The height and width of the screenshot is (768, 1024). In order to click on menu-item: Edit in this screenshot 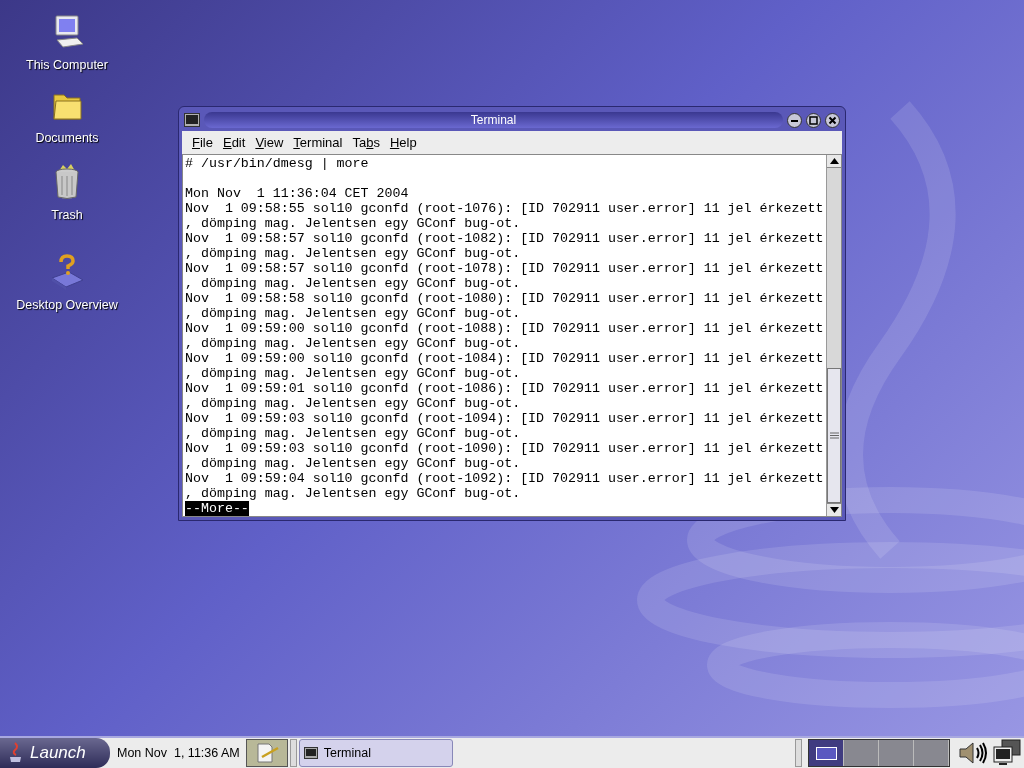, I will do `click(234, 142)`.